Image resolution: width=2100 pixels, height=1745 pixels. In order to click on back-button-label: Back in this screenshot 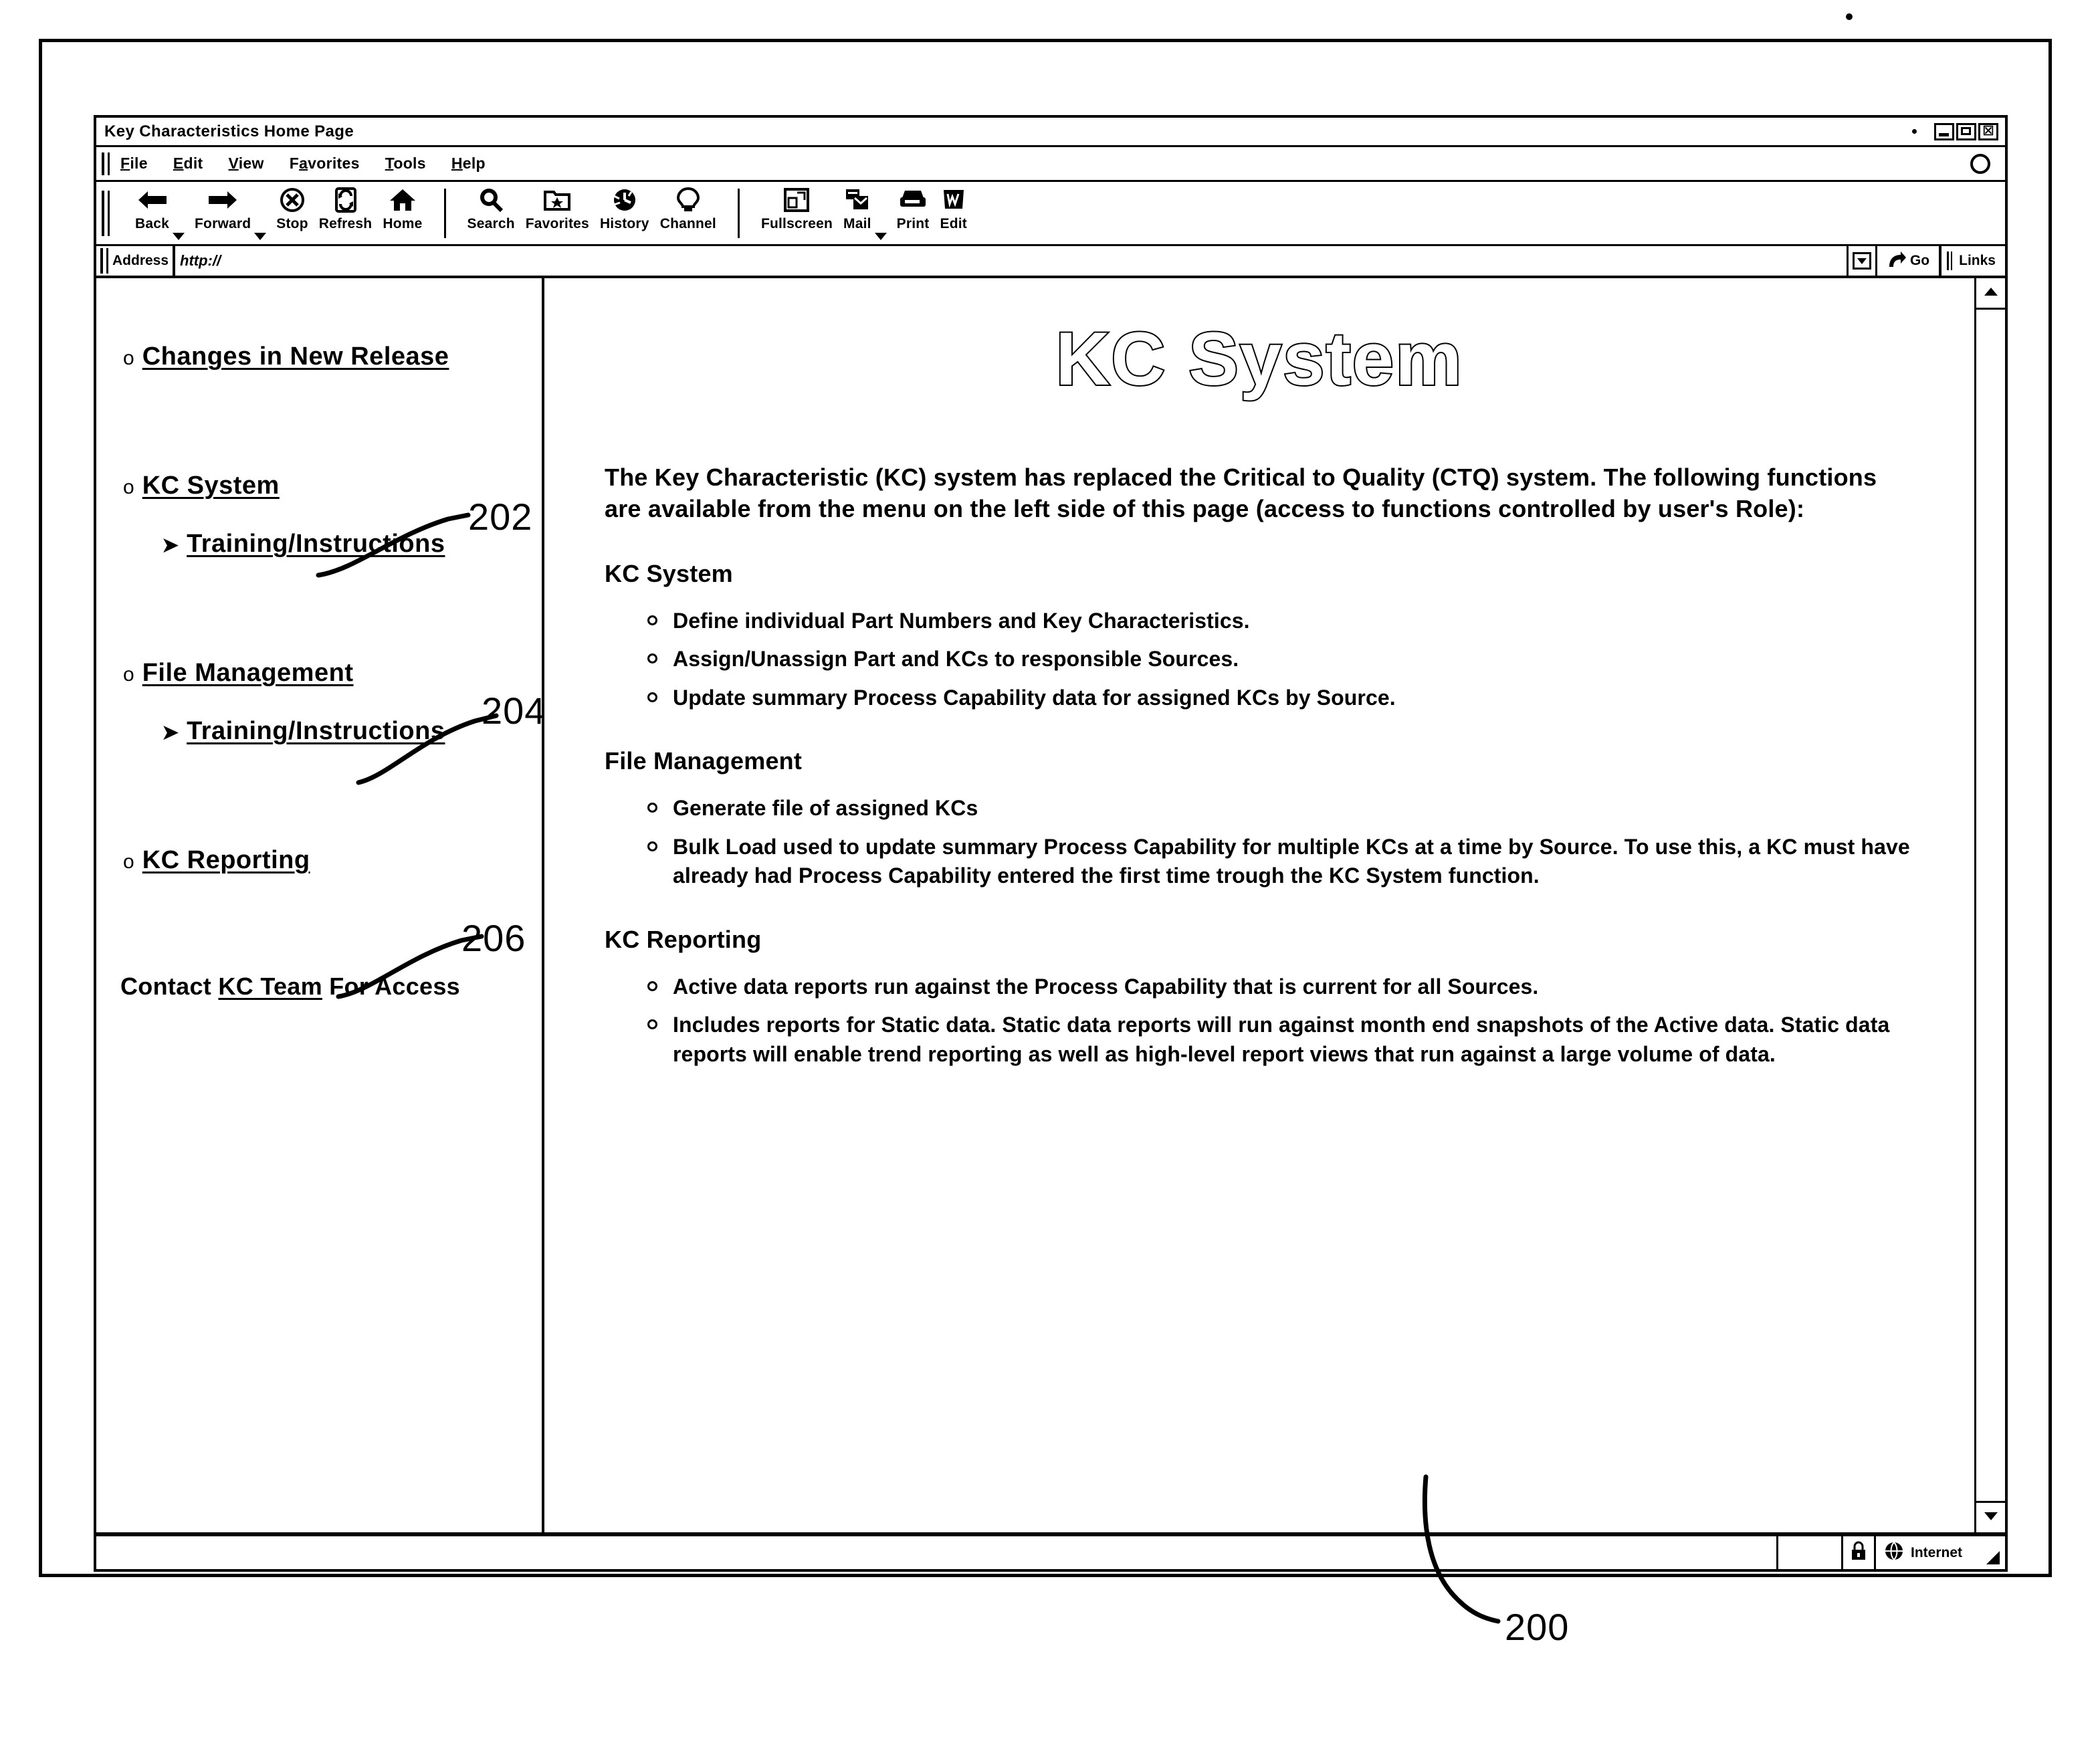, I will do `click(152, 224)`.